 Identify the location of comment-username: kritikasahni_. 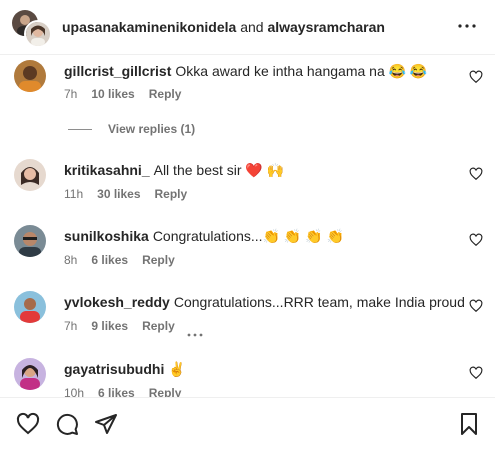
(107, 170).